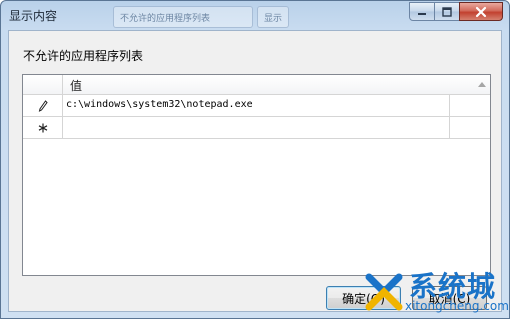 The width and height of the screenshot is (510, 319). Describe the element at coordinates (43, 84) in the screenshot. I see `header-corner` at that location.